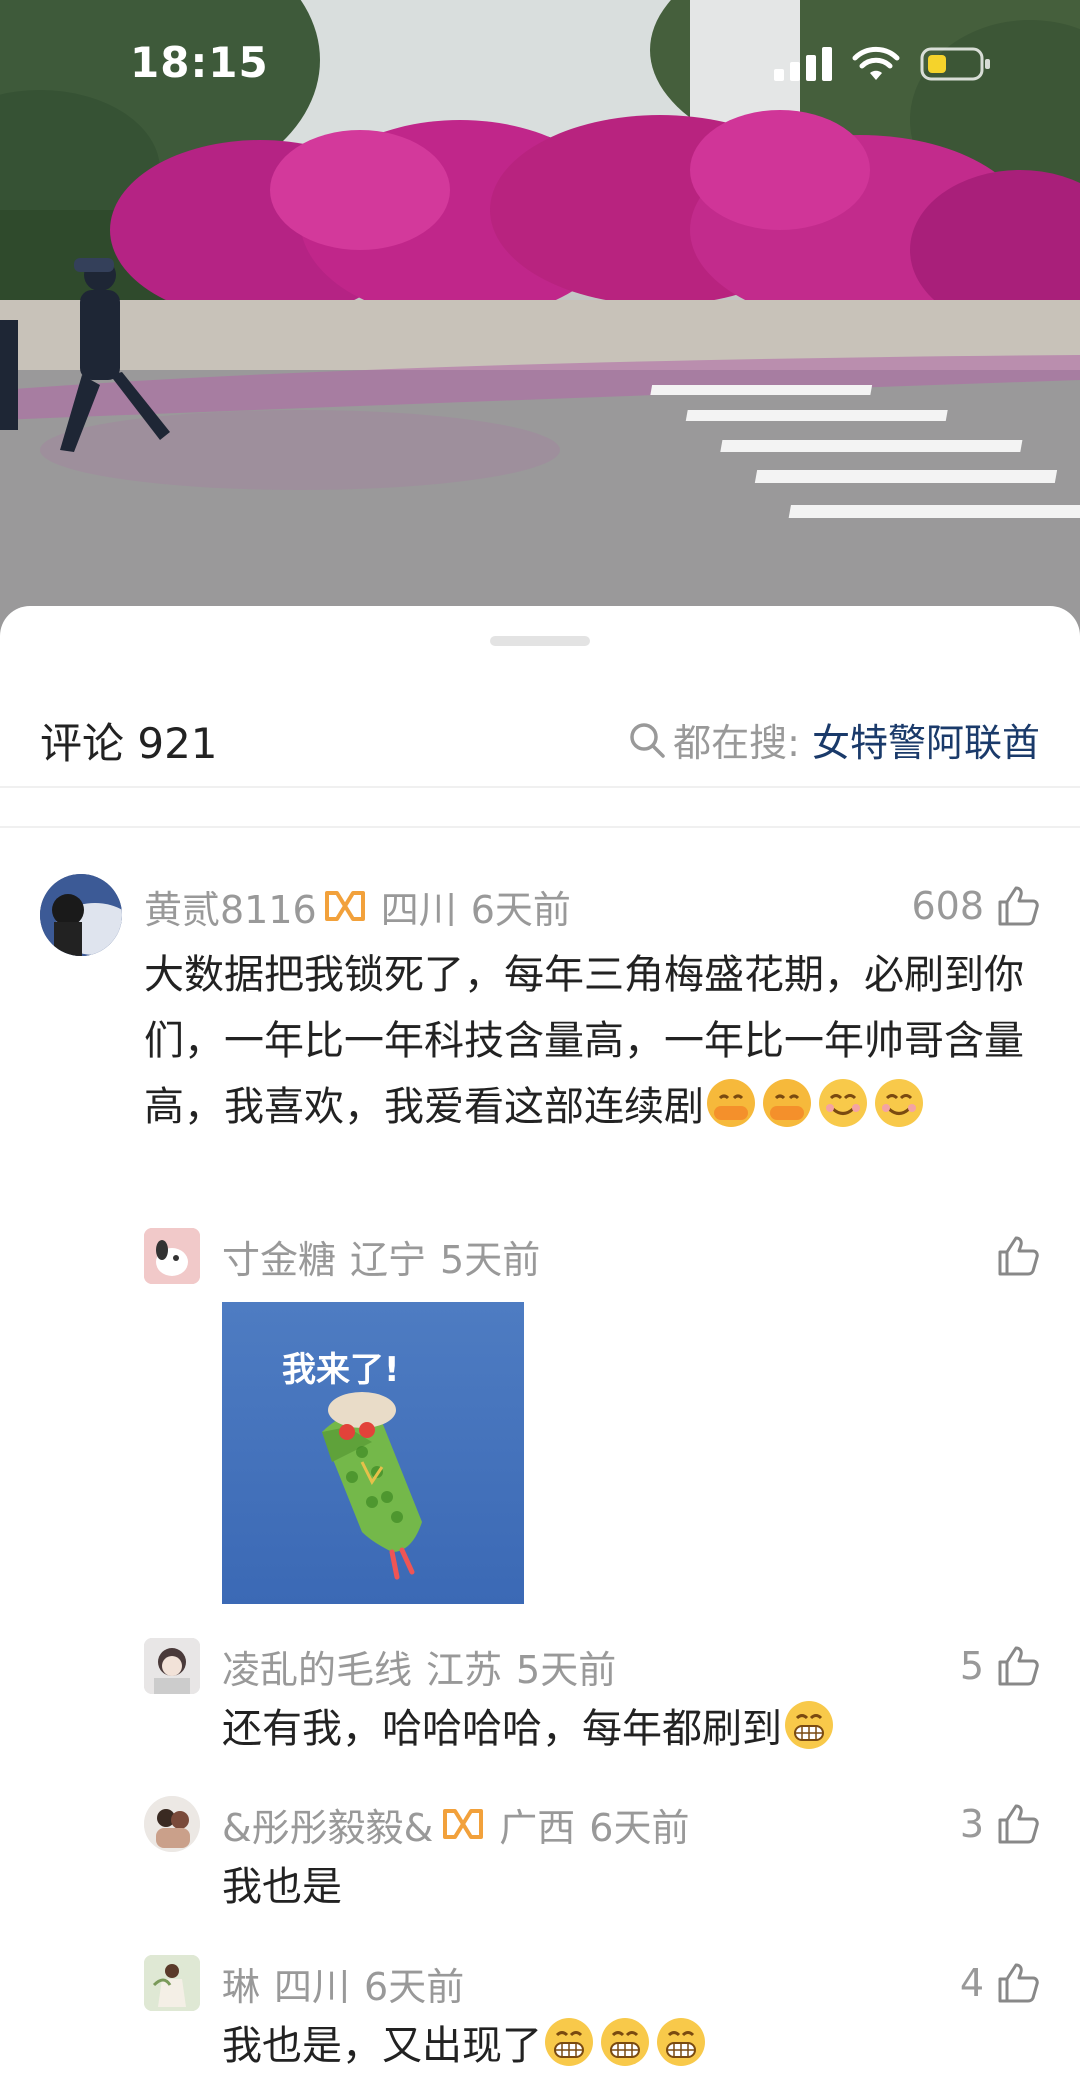 This screenshot has height=2088, width=1080. I want to click on cellular-signal-icon, so click(803, 64).